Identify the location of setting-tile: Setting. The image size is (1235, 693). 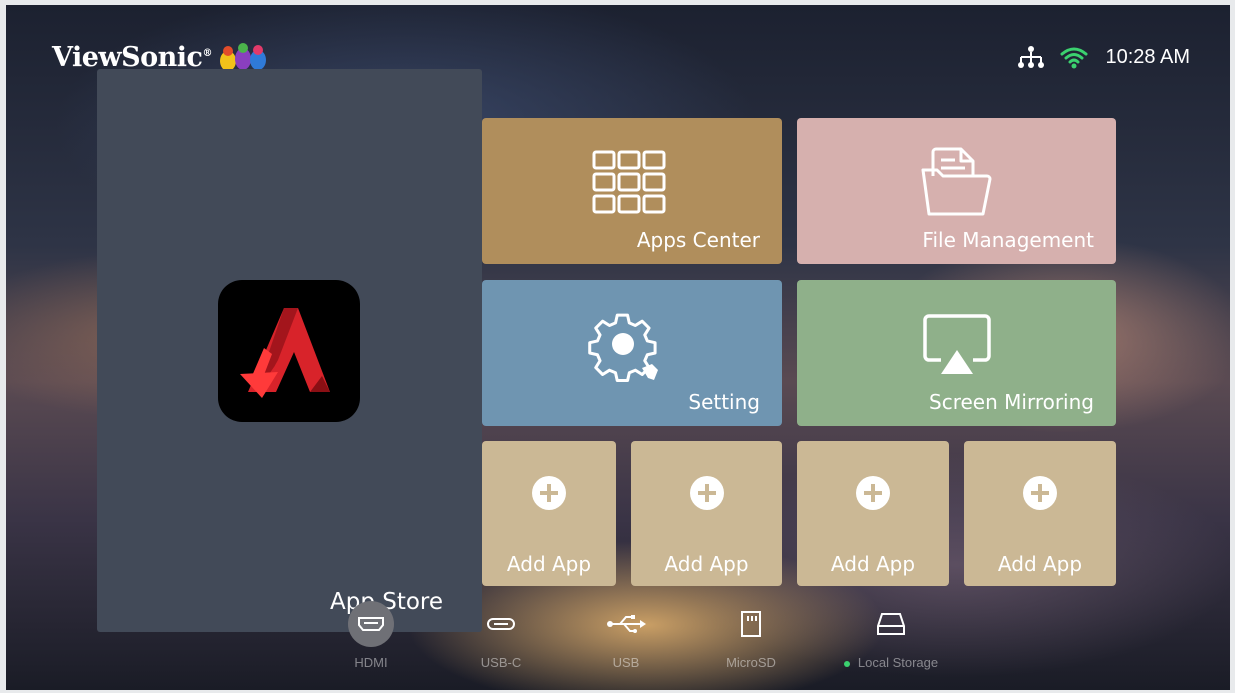
(632, 353).